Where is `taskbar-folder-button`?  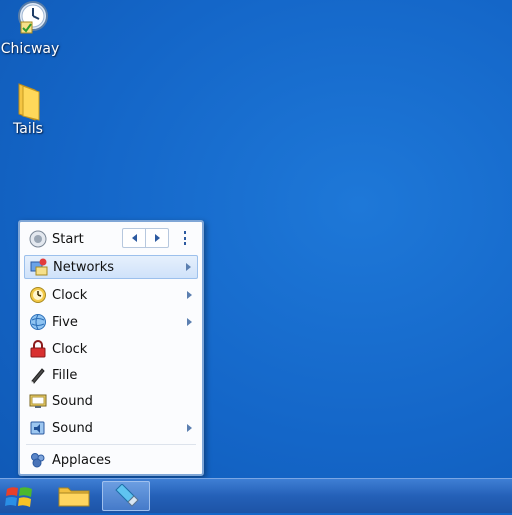
taskbar-folder-button is located at coordinates (74, 496).